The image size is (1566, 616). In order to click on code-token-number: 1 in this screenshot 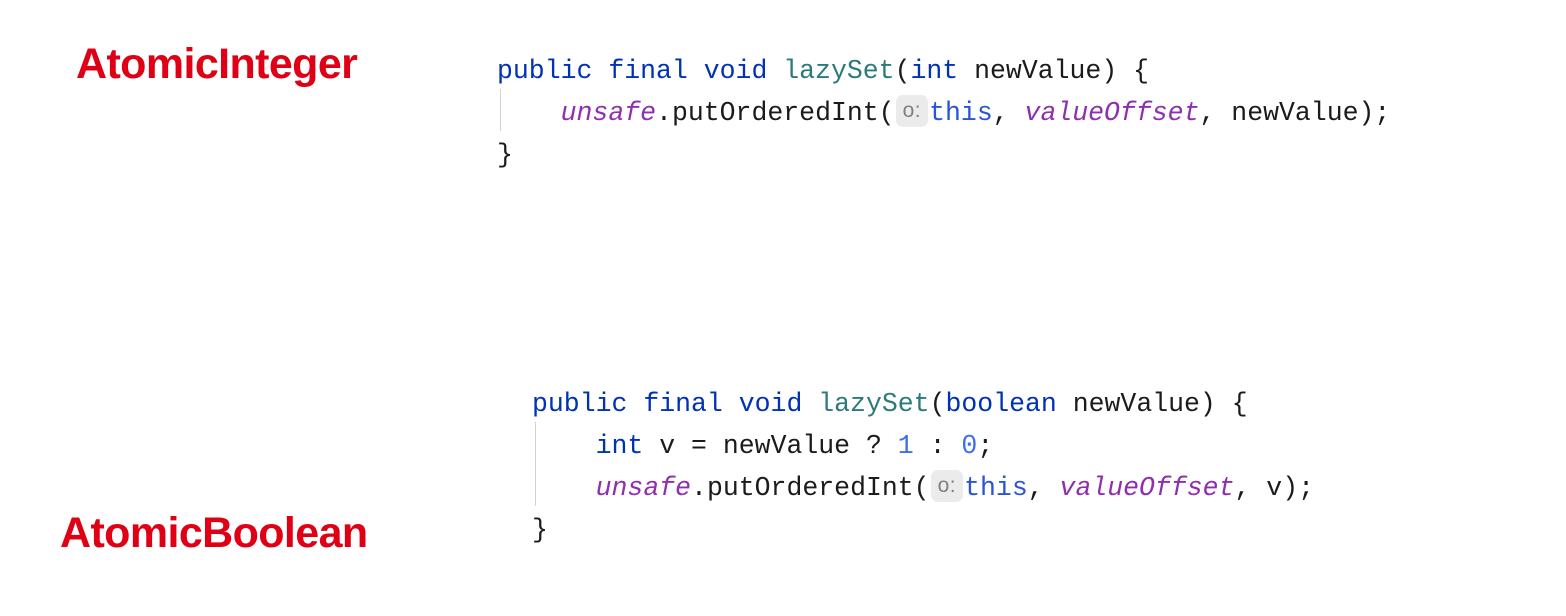, I will do `click(905, 446)`.